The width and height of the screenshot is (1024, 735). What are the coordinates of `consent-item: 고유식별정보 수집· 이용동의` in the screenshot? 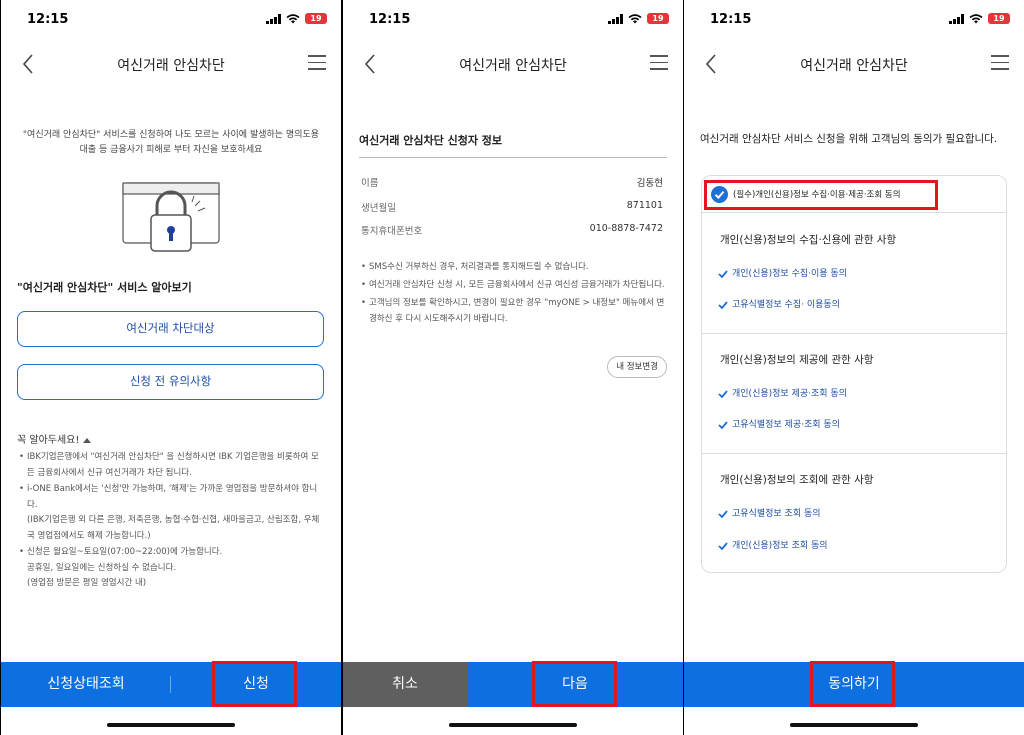 It's located at (779, 303).